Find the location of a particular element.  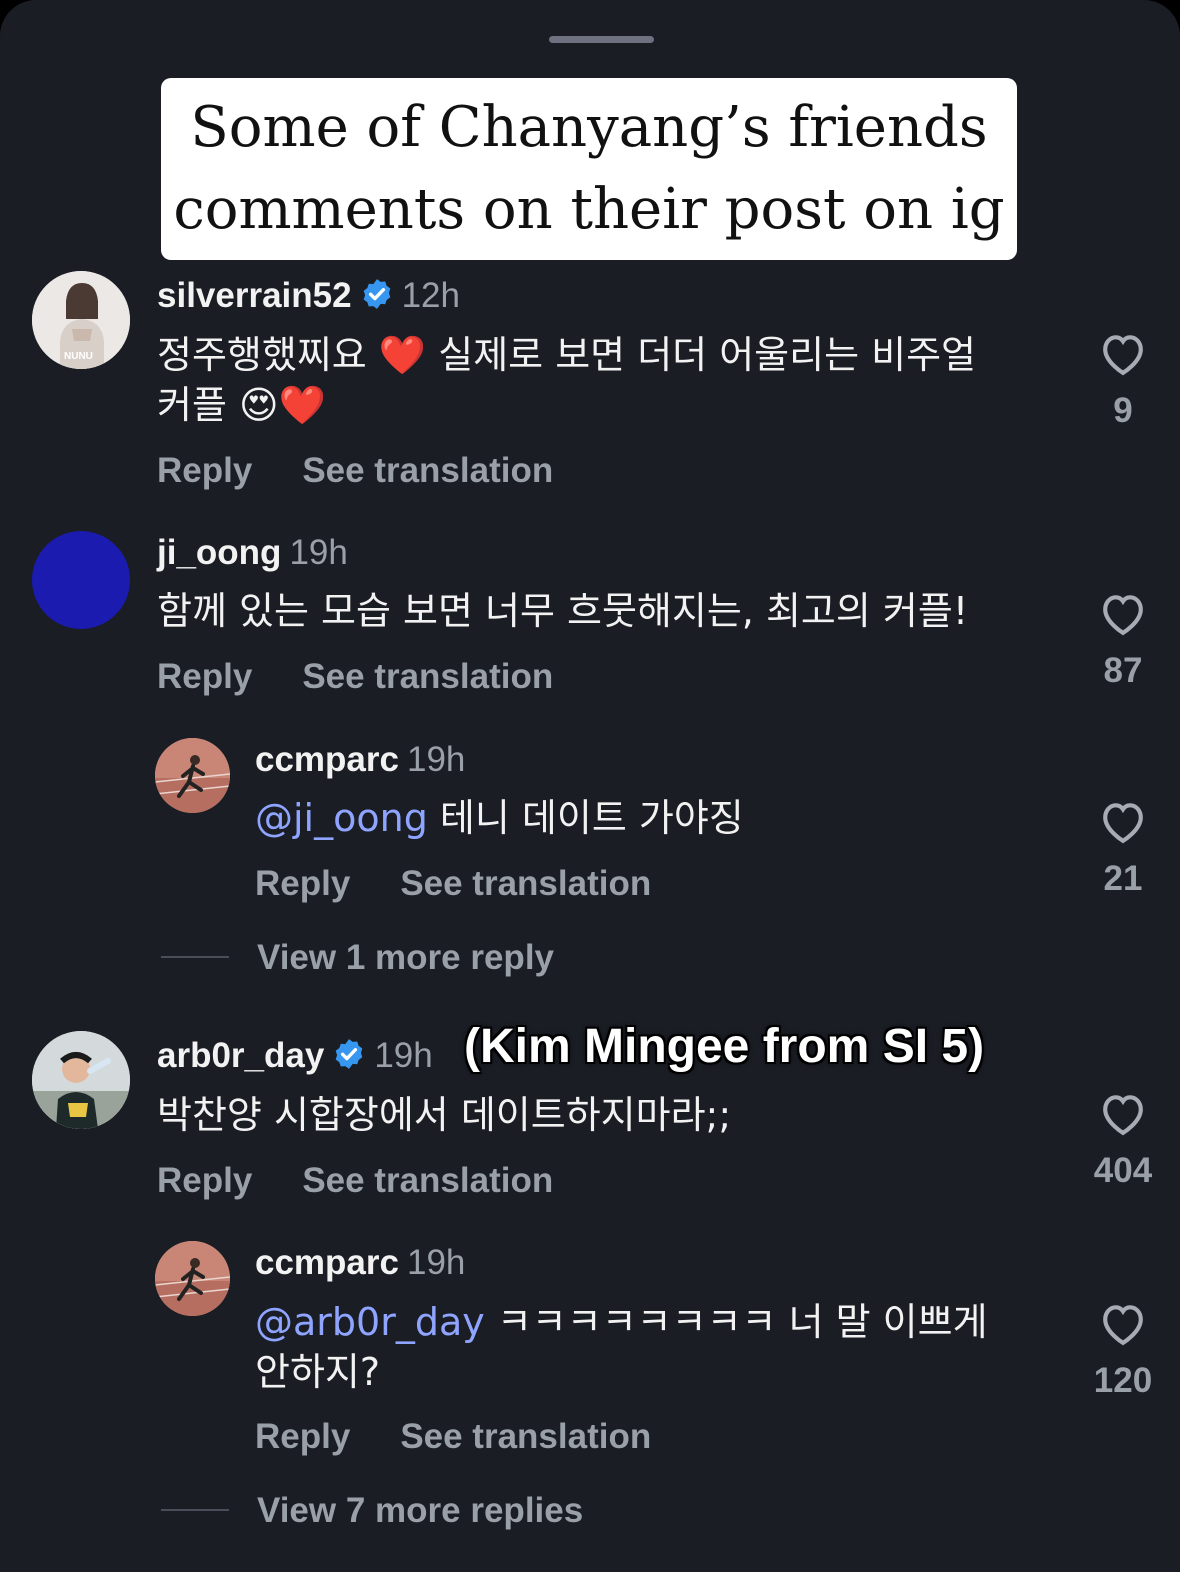

mention-link: @ji_oong is located at coordinates (341, 818).